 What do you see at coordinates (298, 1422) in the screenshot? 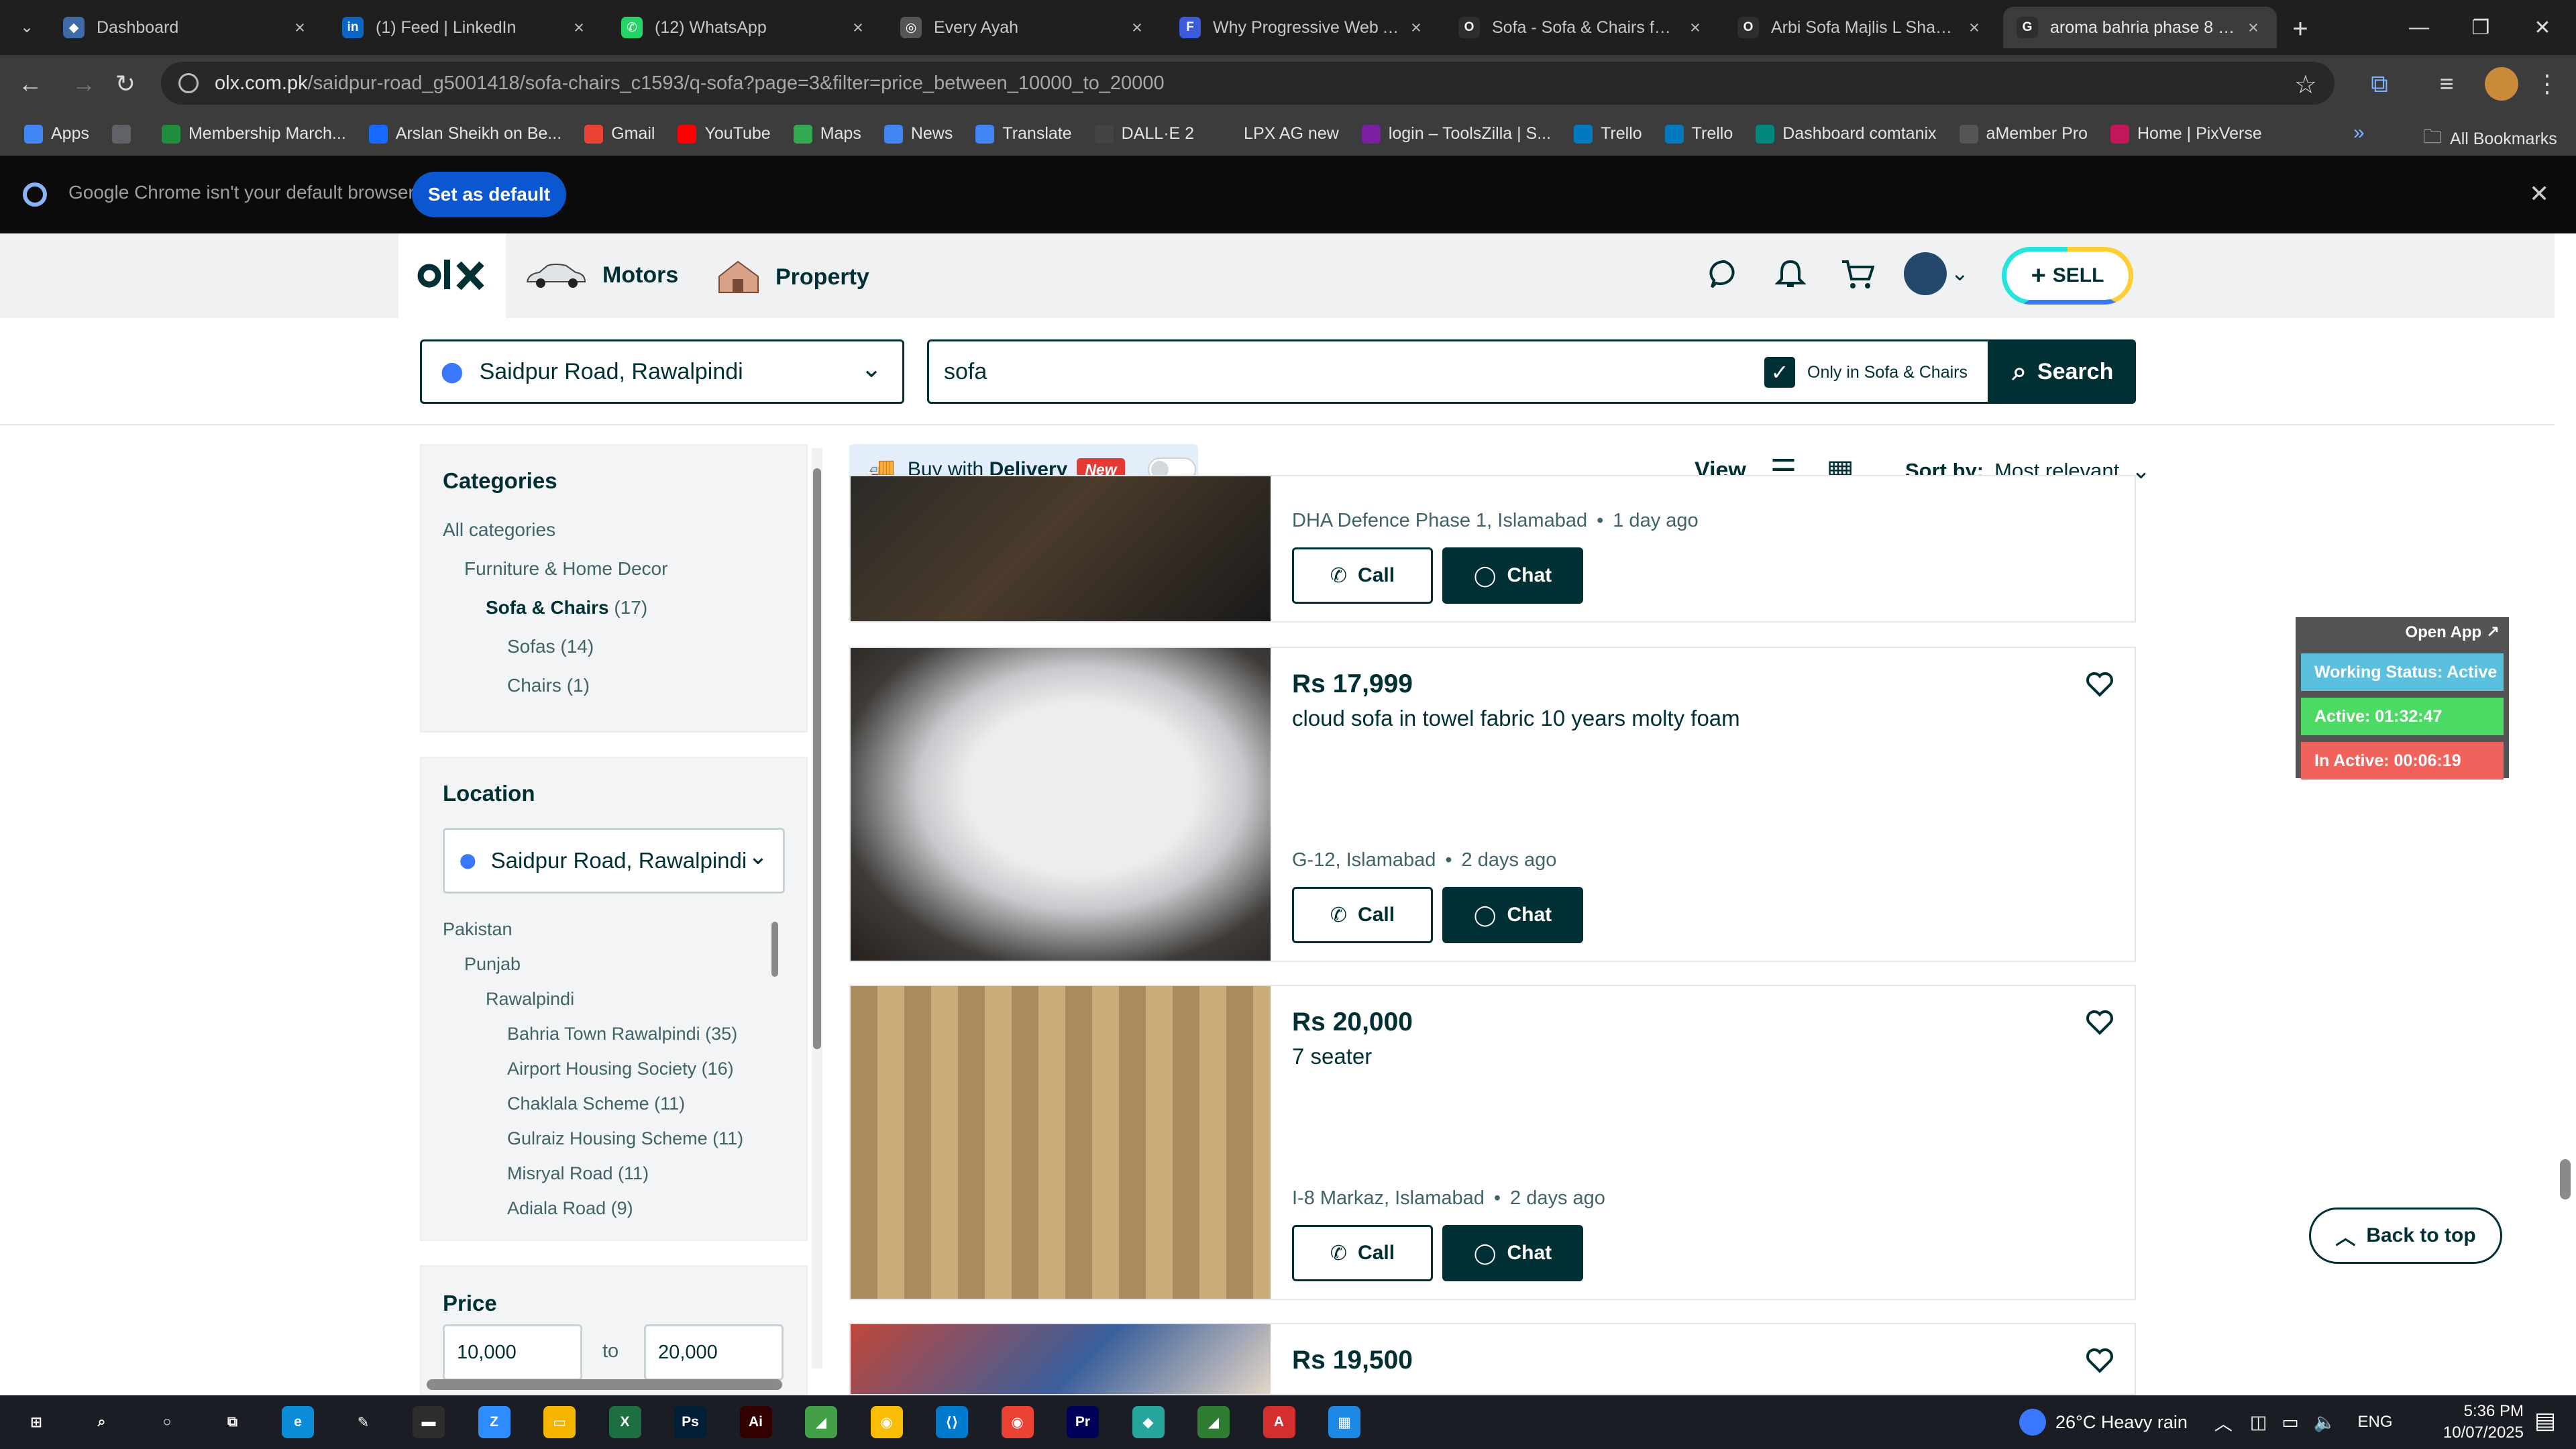
I see `edge-icon: e` at bounding box center [298, 1422].